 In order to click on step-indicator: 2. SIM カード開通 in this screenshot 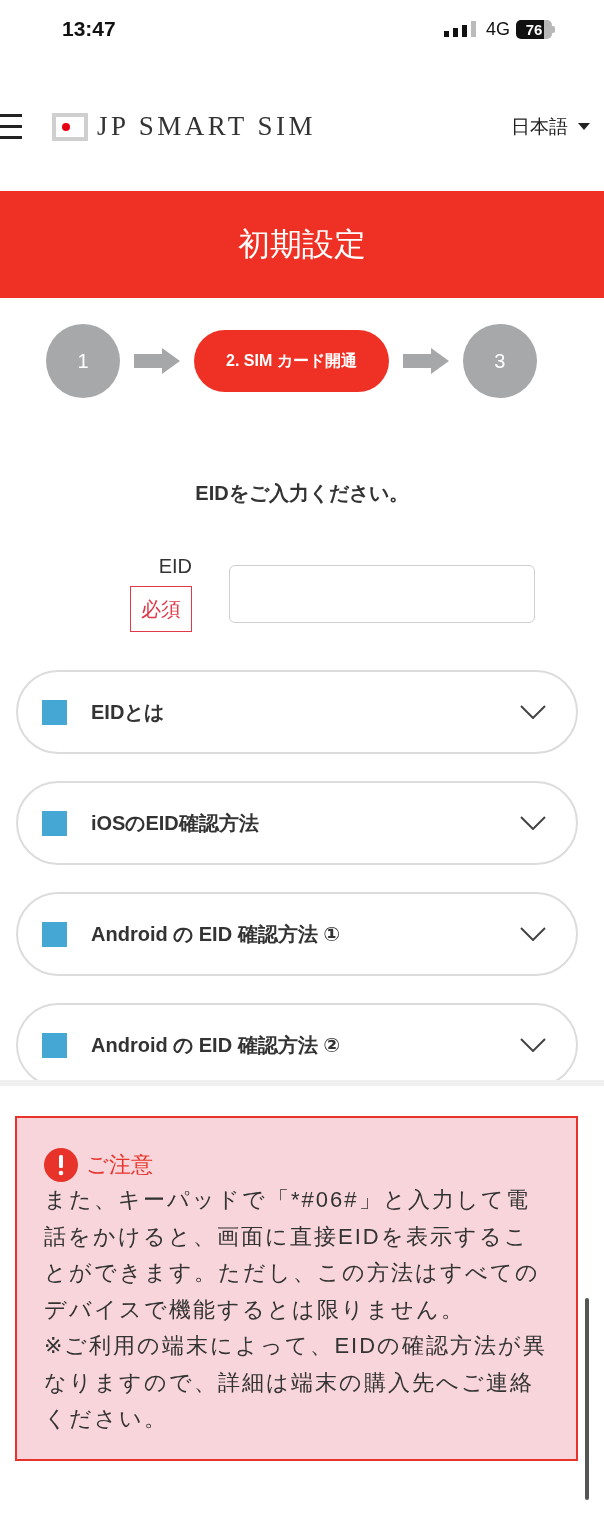, I will do `click(291, 361)`.